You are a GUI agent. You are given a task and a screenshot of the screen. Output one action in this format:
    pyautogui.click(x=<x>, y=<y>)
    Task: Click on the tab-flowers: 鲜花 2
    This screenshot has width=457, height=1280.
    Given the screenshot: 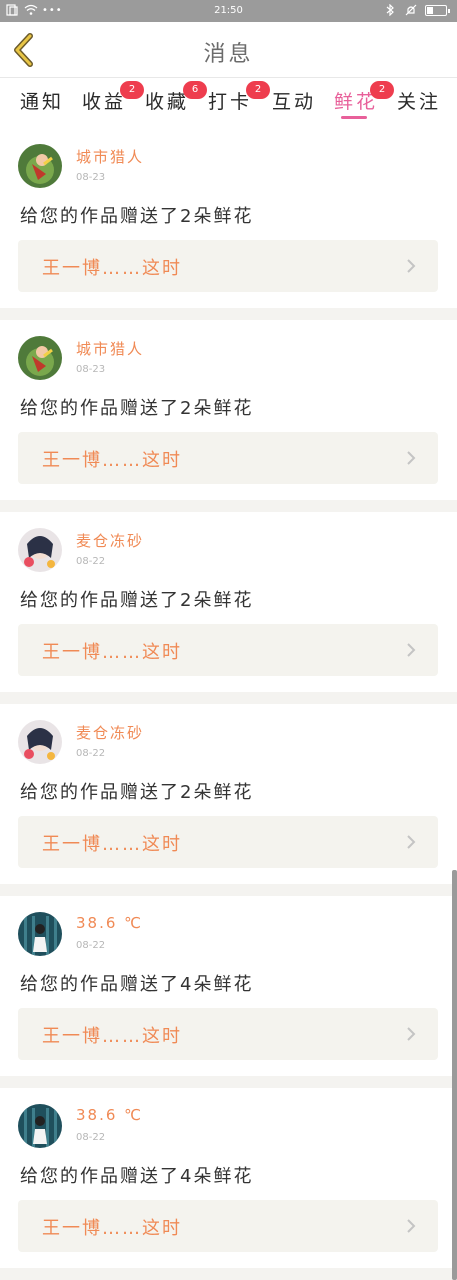 What is the action you would take?
    pyautogui.click(x=364, y=97)
    